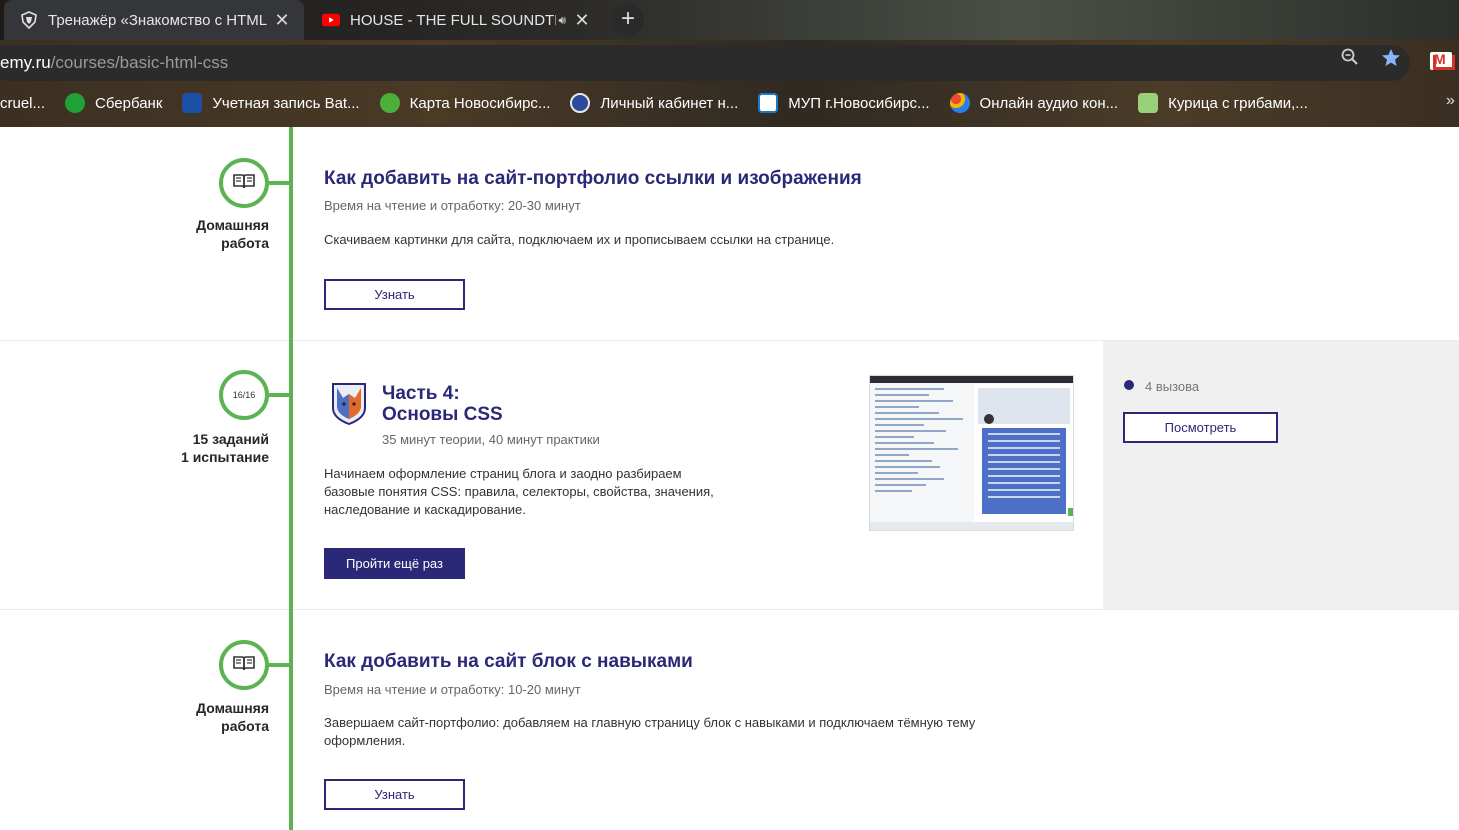 This screenshot has height=830, width=1459. I want to click on preview-page, so click(1023, 453).